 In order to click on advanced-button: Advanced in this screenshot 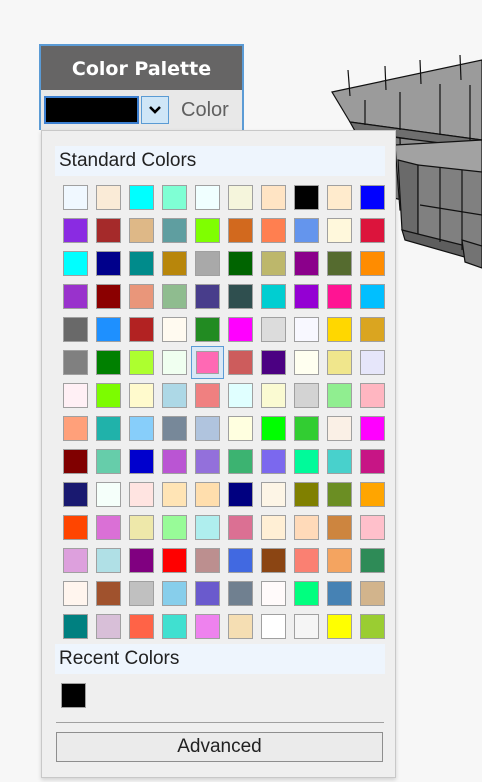, I will do `click(219, 747)`.